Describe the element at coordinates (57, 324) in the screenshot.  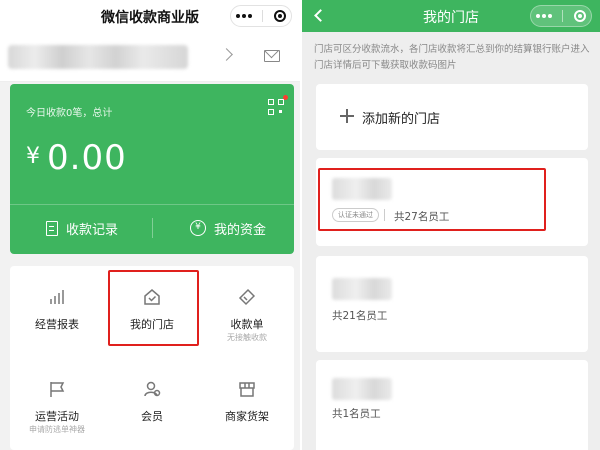
I see `grid-item-label: 经营报表` at that location.